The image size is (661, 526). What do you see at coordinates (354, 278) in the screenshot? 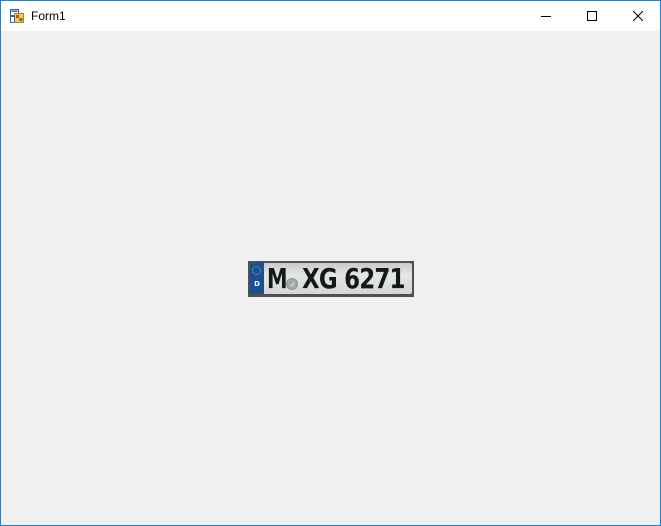
I see `plate-number: XG 6271` at bounding box center [354, 278].